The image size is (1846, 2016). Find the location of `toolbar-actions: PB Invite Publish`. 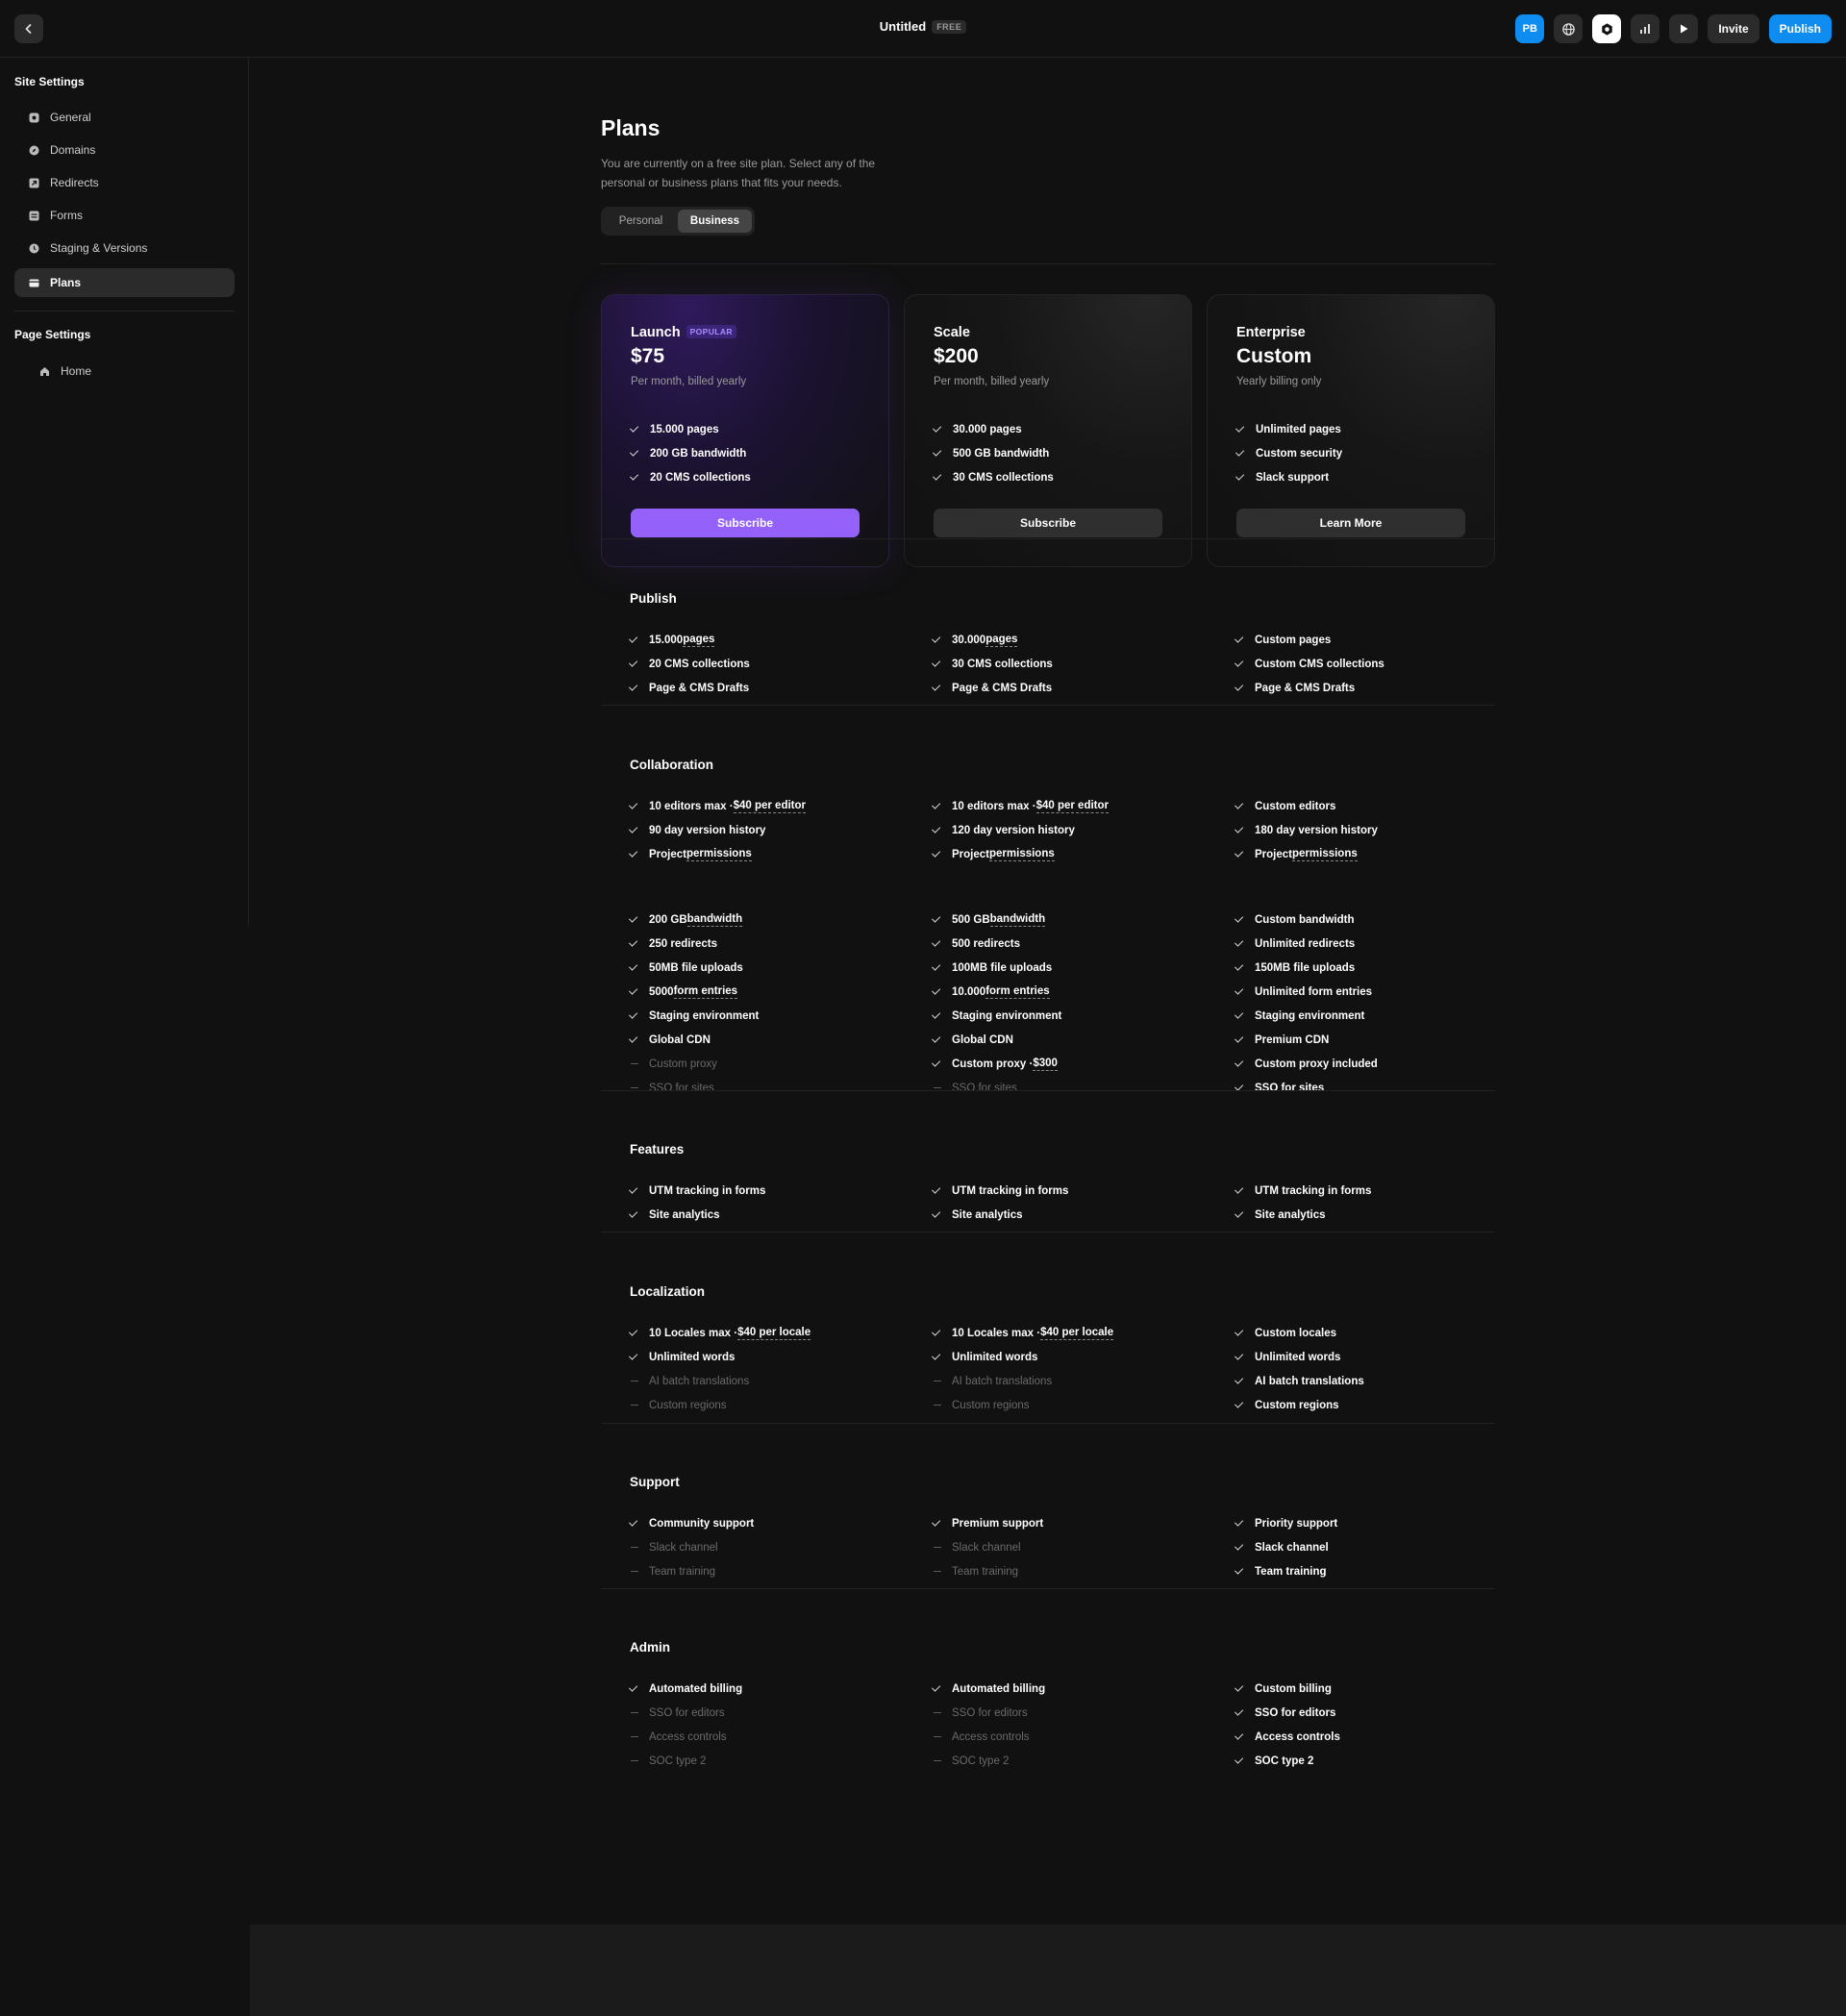

toolbar-actions: PB Invite Publish is located at coordinates (1673, 28).